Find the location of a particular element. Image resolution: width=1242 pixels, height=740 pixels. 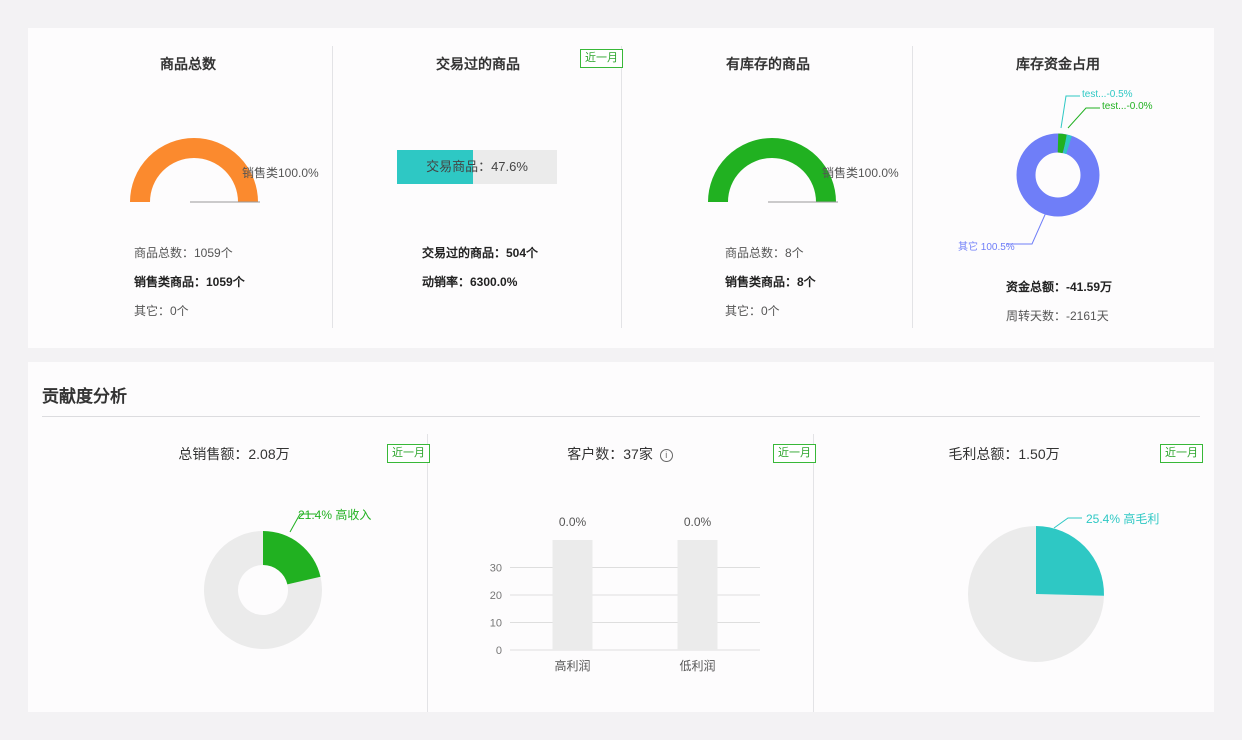

section-title: 贡献度分析 is located at coordinates (84, 396).